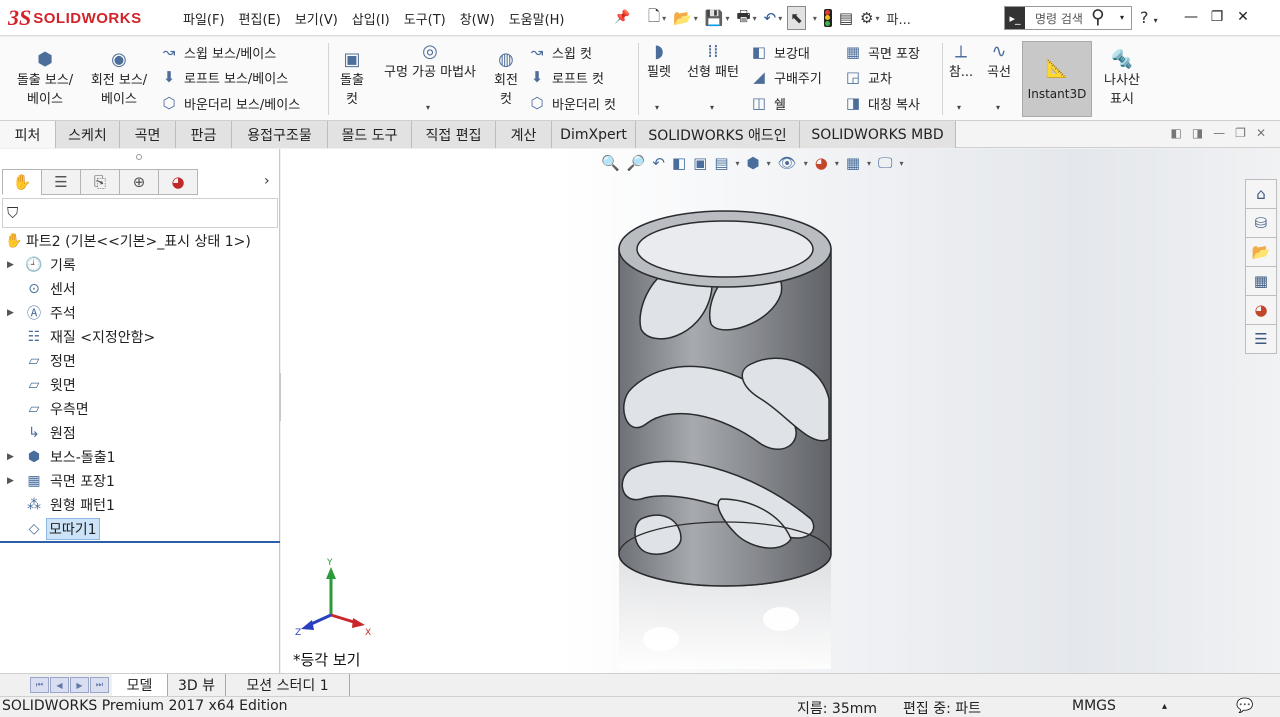 Image resolution: width=1280 pixels, height=717 pixels. What do you see at coordinates (726, 434) in the screenshot?
I see `part-model` at bounding box center [726, 434].